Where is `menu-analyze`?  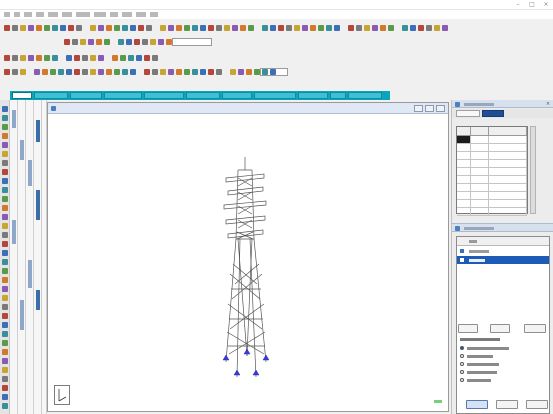 menu-analyze is located at coordinates (100, 14).